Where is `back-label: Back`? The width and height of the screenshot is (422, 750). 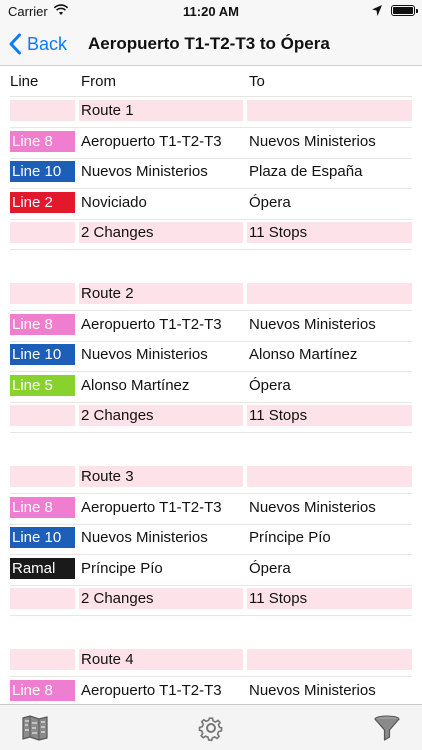 back-label: Back is located at coordinates (47, 43).